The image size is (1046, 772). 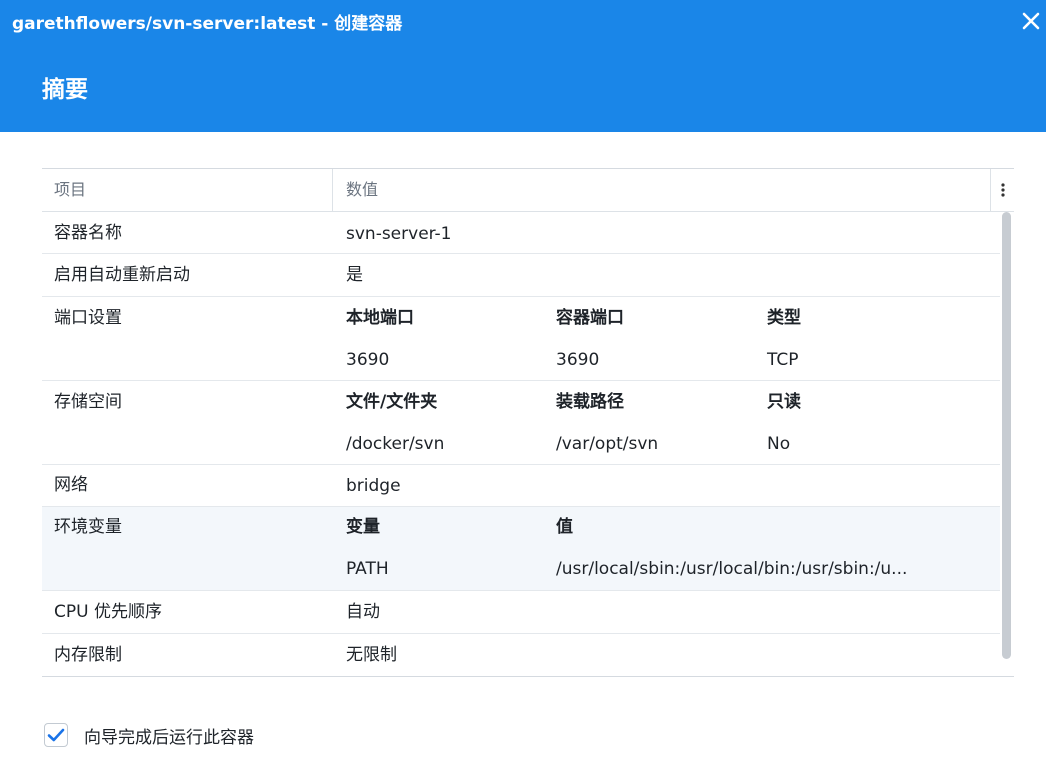 I want to click on close-button, so click(x=1031, y=21).